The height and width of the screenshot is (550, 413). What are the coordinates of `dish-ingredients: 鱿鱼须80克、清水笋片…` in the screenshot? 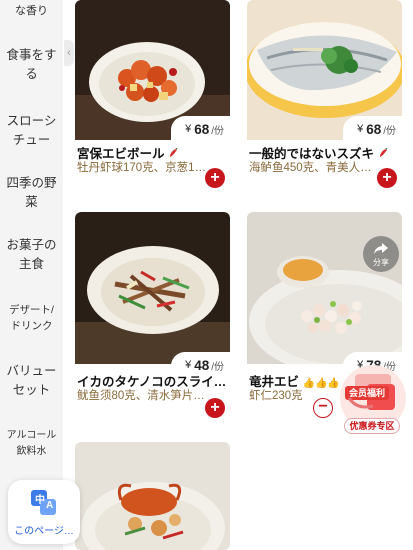 It's located at (141, 396).